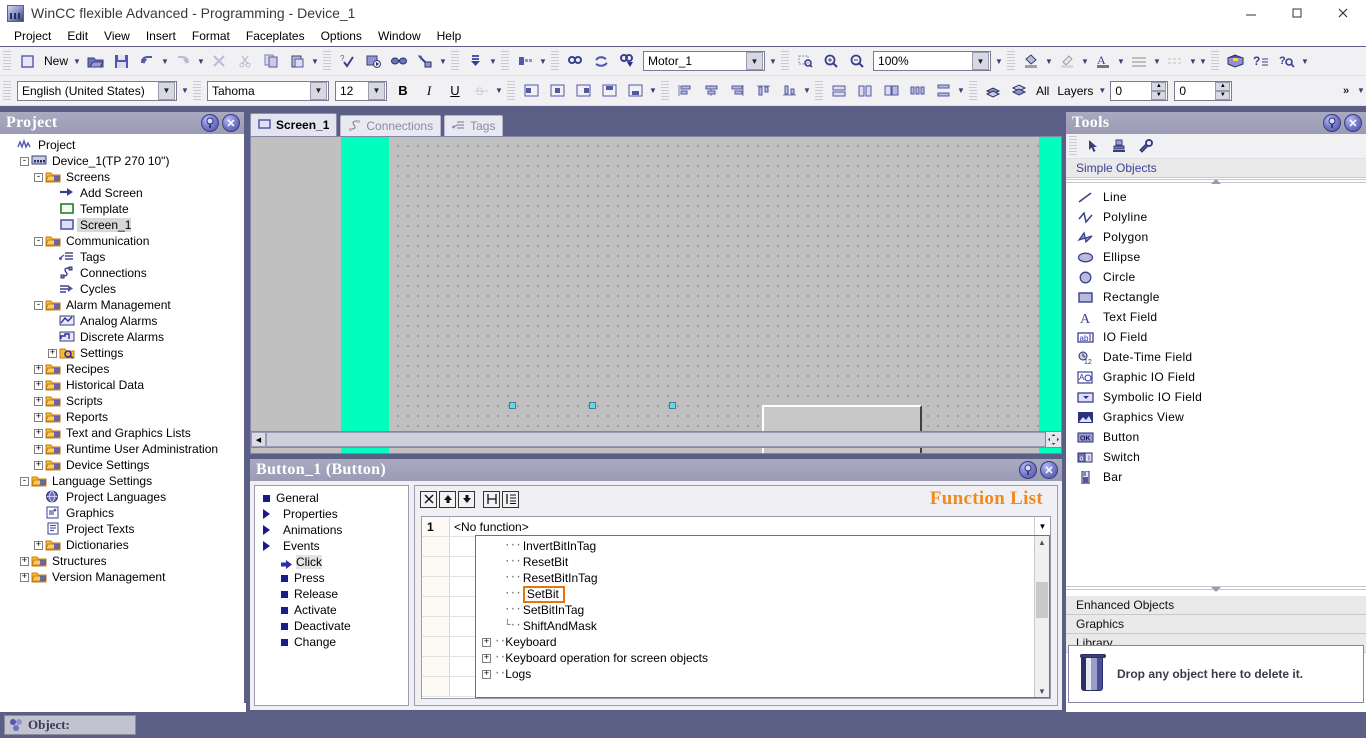 The height and width of the screenshot is (738, 1366). Describe the element at coordinates (1053, 439) in the screenshot. I see `canvas-resize-grip` at that location.